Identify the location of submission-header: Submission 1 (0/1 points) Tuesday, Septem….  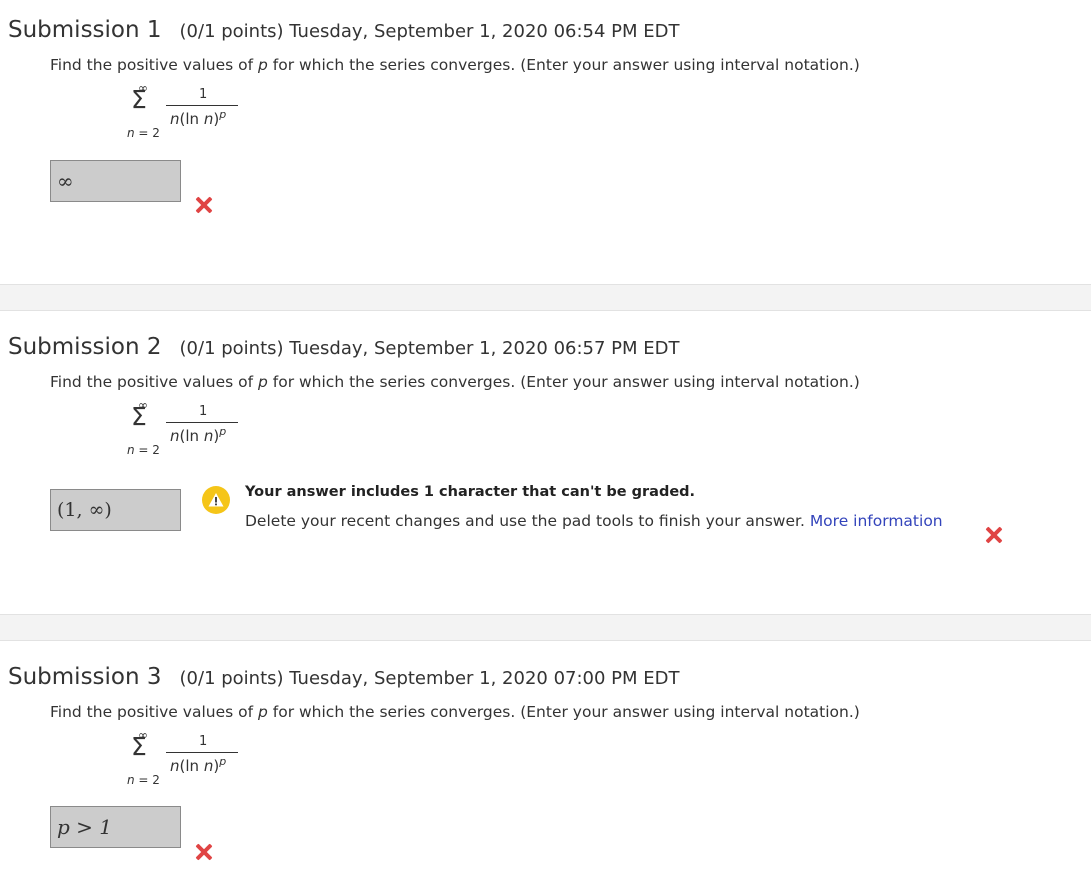
(344, 30).